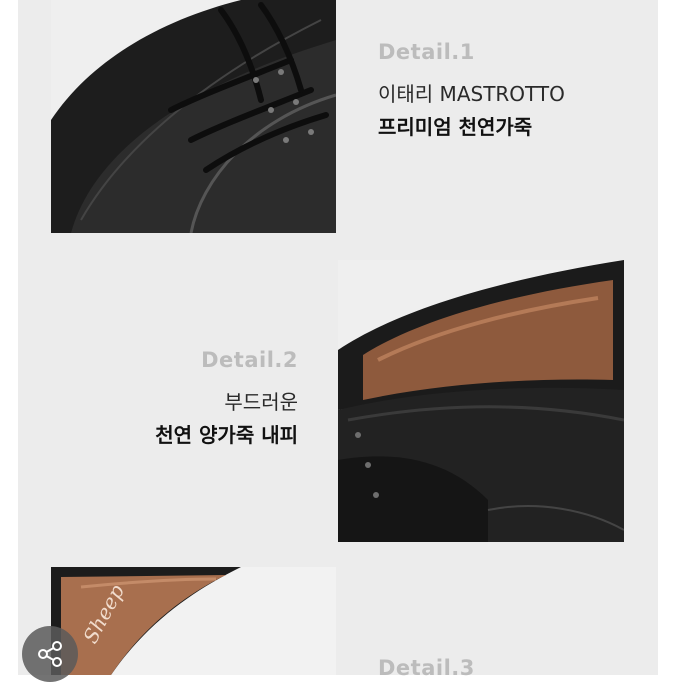  What do you see at coordinates (455, 127) in the screenshot?
I see `detail-1-headline: 프리미엄 천연가죽` at bounding box center [455, 127].